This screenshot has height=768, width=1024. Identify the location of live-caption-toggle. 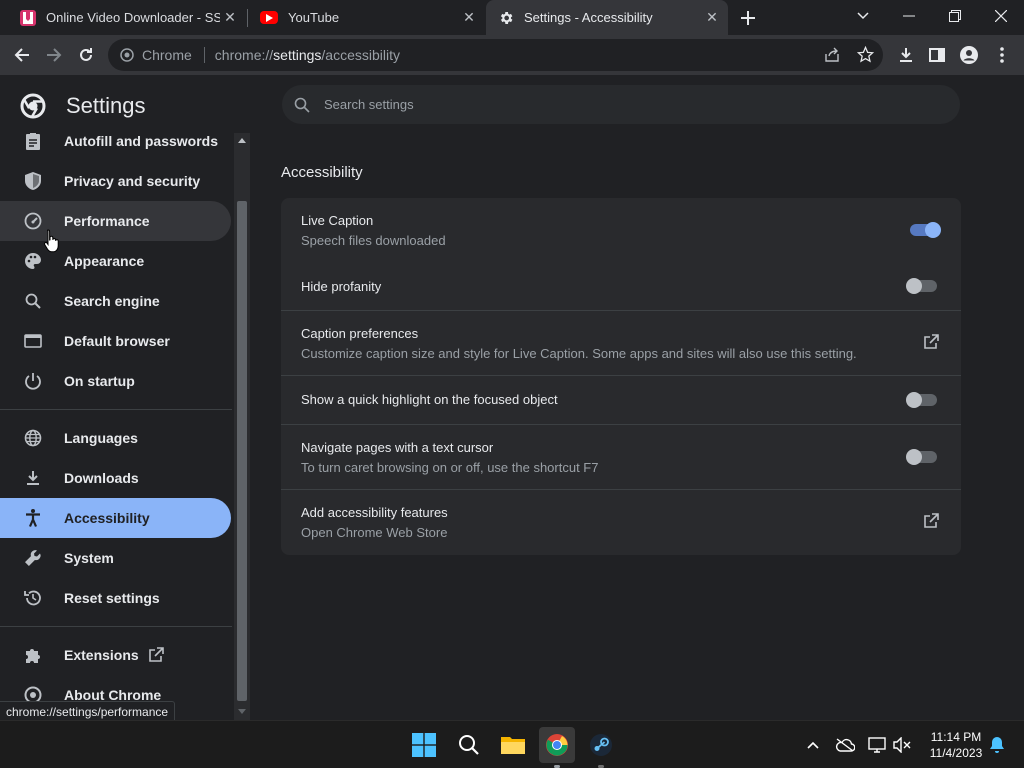
(925, 230).